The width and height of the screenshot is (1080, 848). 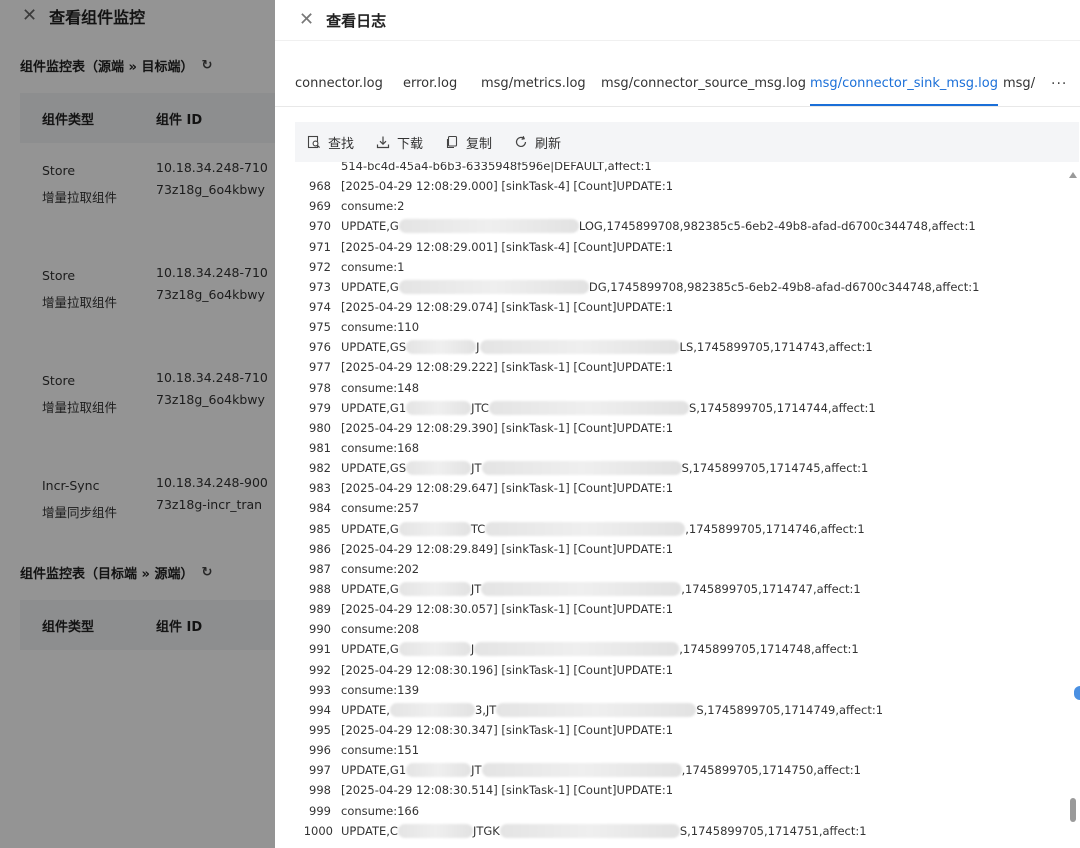 What do you see at coordinates (320, 669) in the screenshot?
I see `line-number: 992` at bounding box center [320, 669].